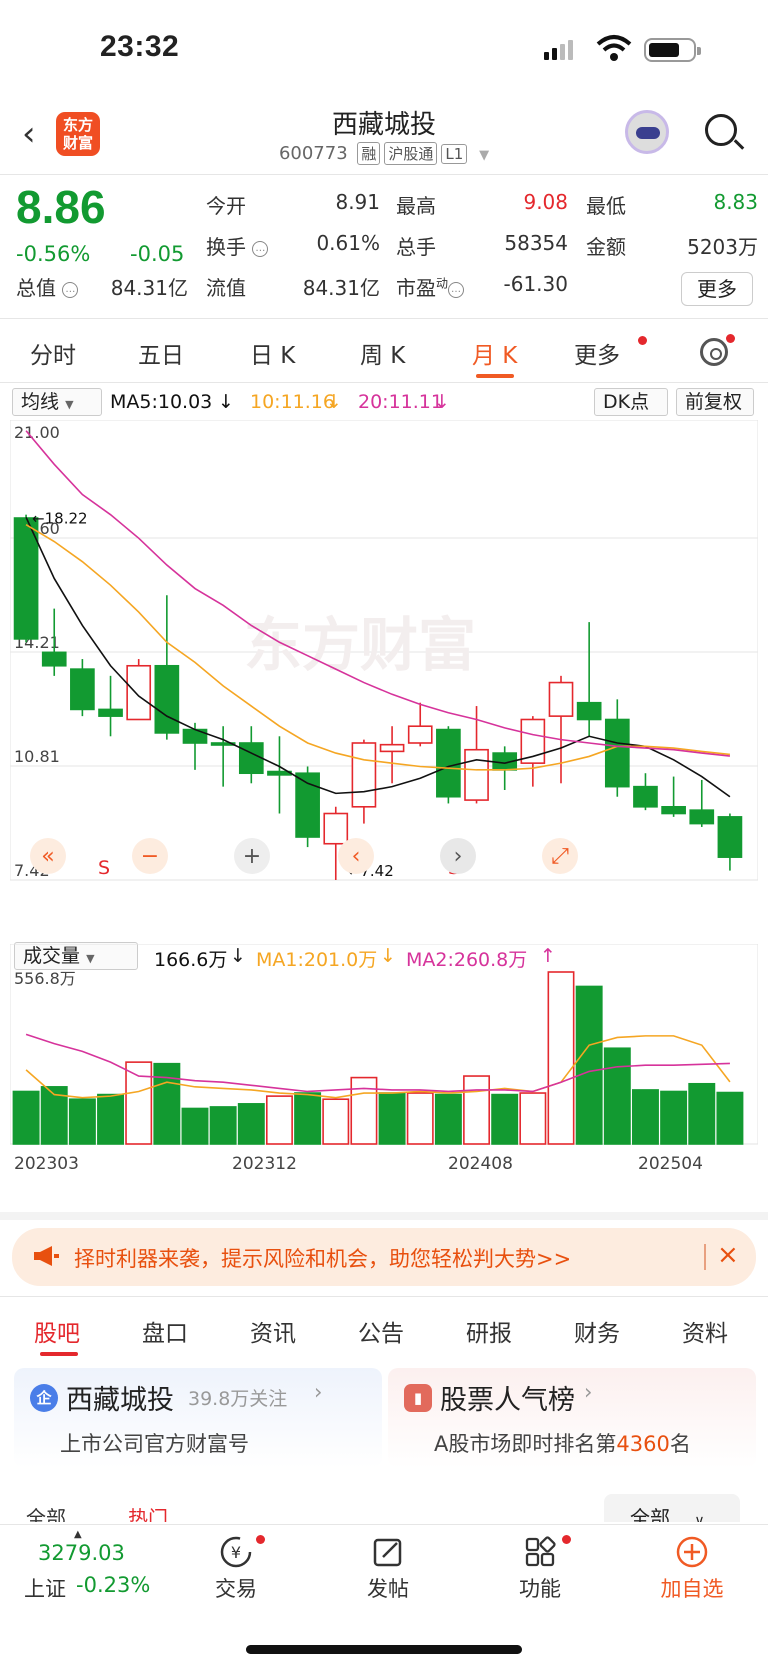 The height and width of the screenshot is (1667, 768). What do you see at coordinates (562, 1444) in the screenshot?
I see `ranking-text: A股市场即时排名第4360名` at bounding box center [562, 1444].